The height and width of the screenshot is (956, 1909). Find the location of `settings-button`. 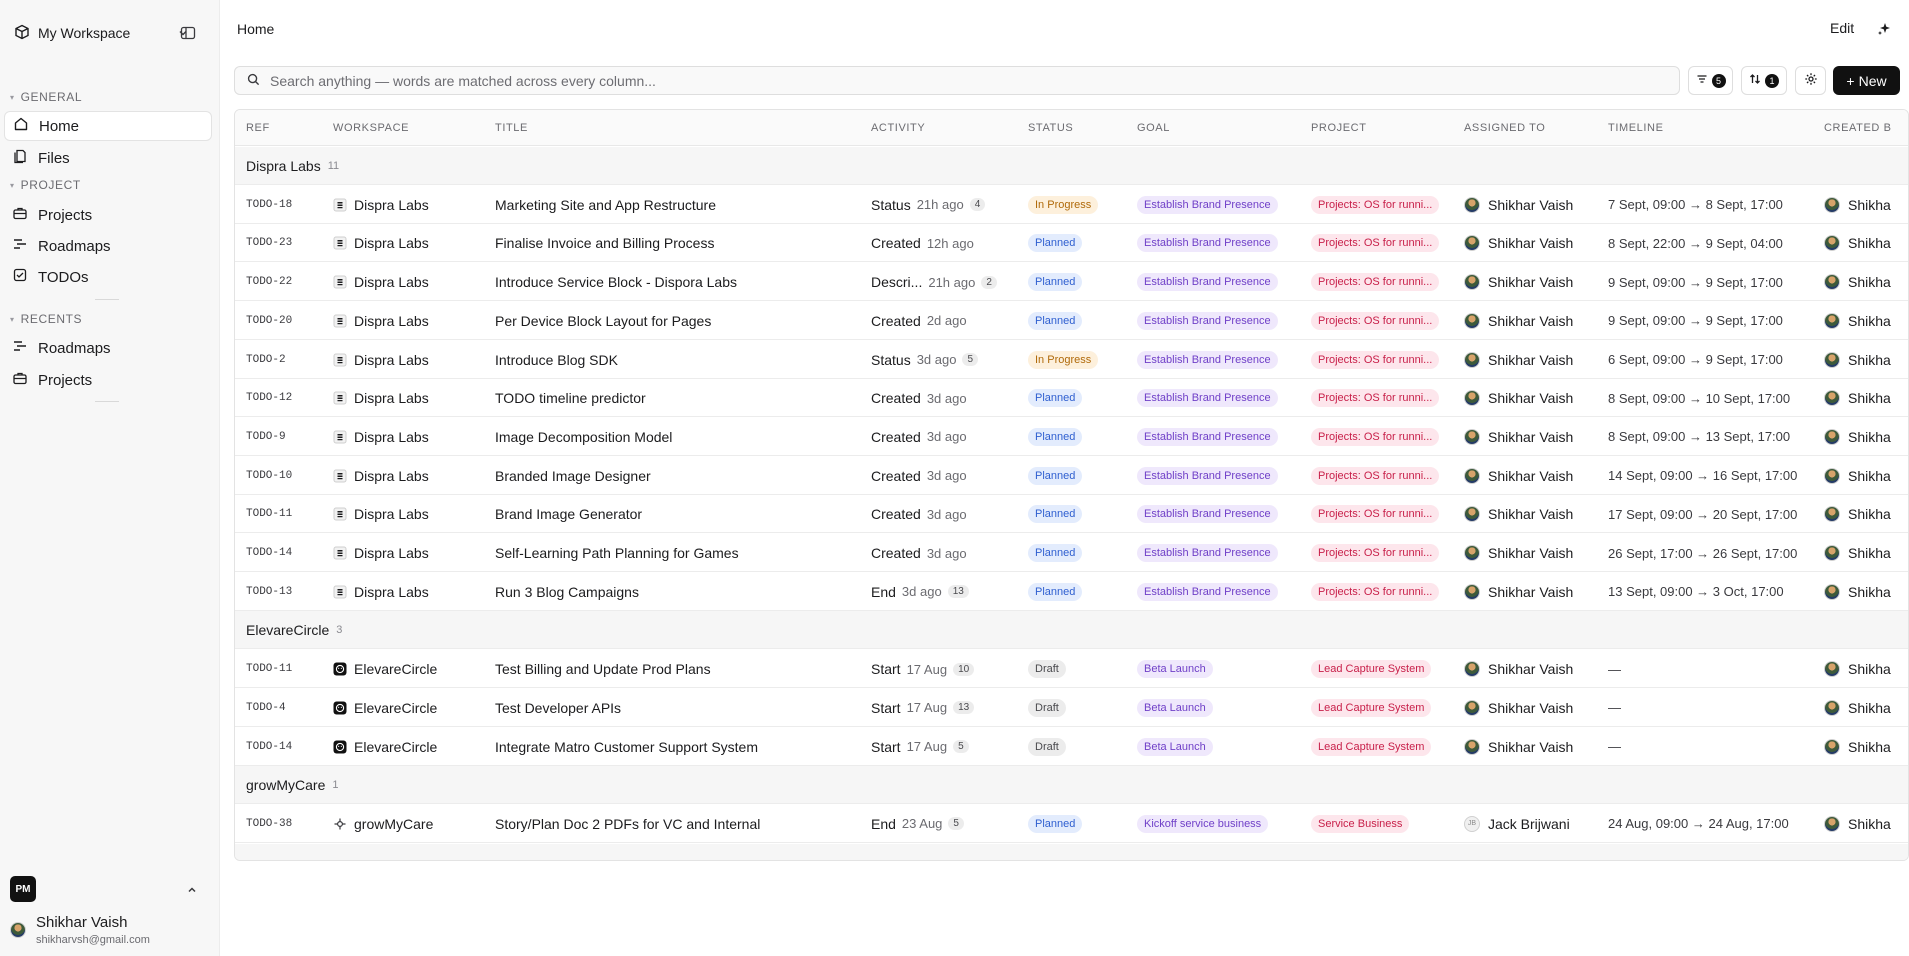

settings-button is located at coordinates (1810, 80).